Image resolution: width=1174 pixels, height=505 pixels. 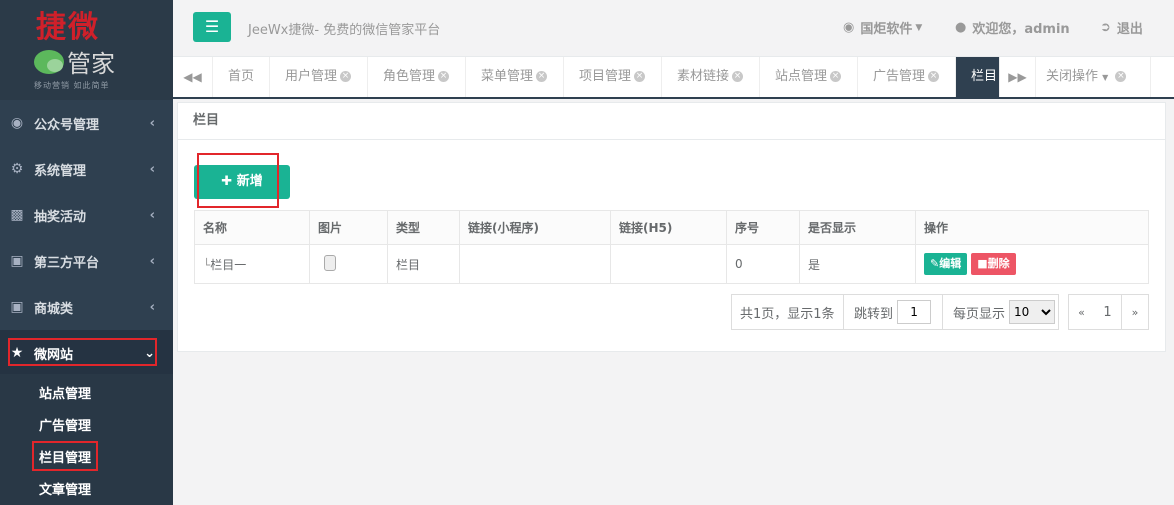 I want to click on sidebar-item-lottery: ▩ 抽奖活动 ‹, so click(x=86, y=215).